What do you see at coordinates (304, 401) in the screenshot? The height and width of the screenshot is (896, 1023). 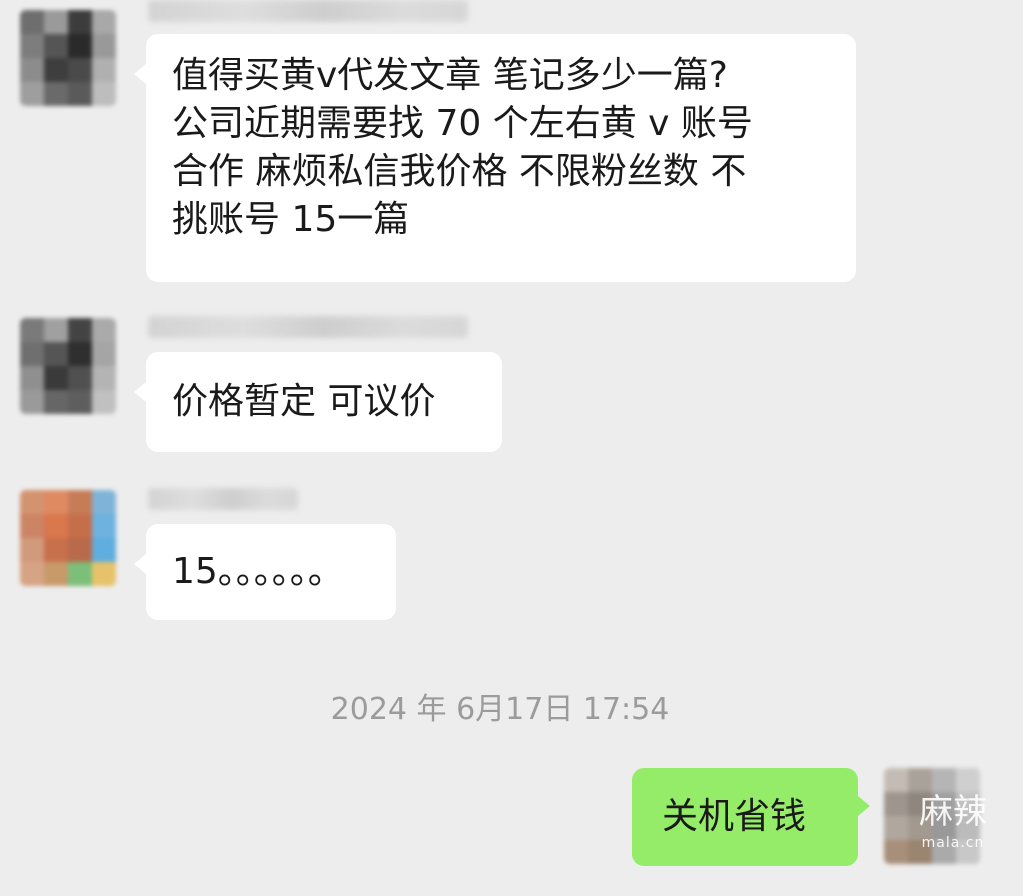 I see `message-line: 价格暂定 可议价` at bounding box center [304, 401].